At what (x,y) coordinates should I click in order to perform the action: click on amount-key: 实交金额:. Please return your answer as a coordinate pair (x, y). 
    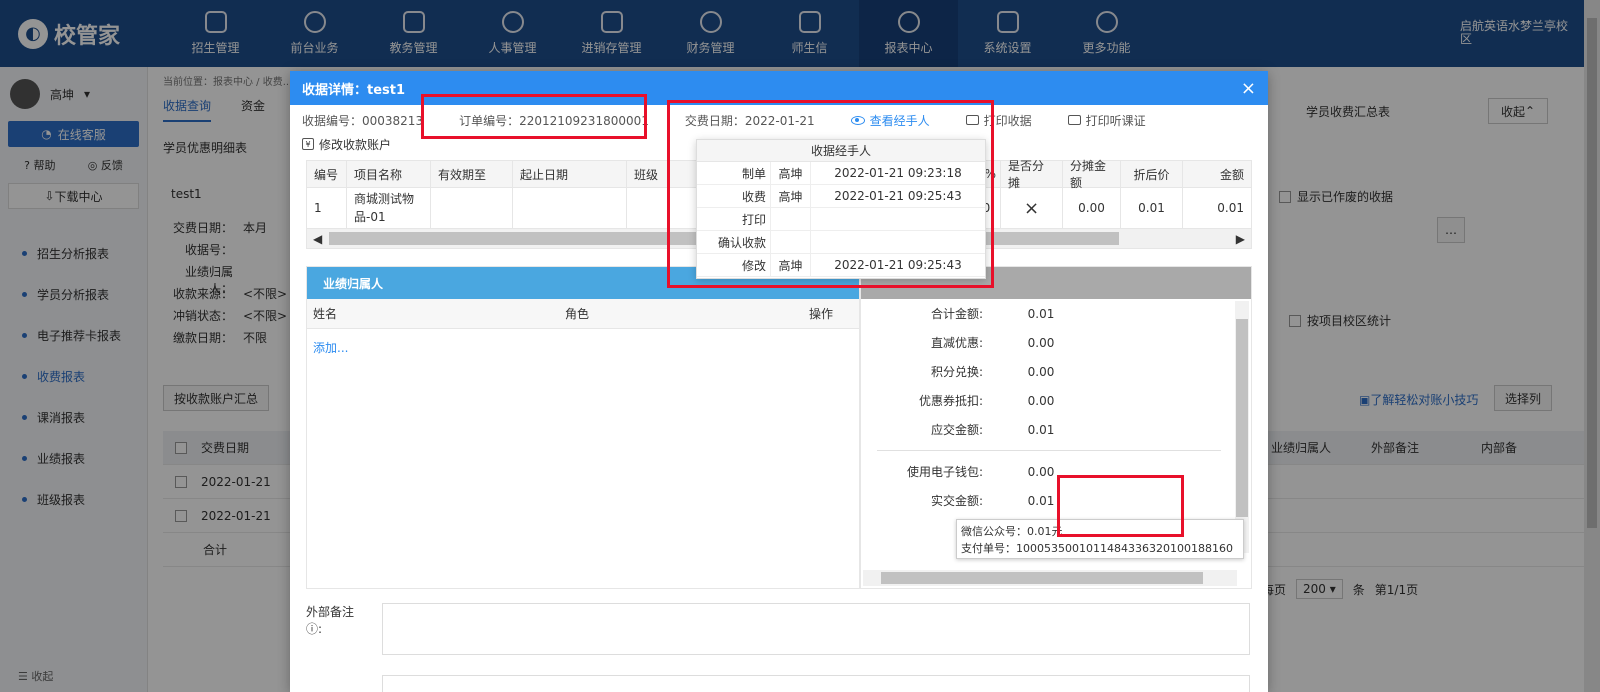
    Looking at the image, I should click on (956, 501).